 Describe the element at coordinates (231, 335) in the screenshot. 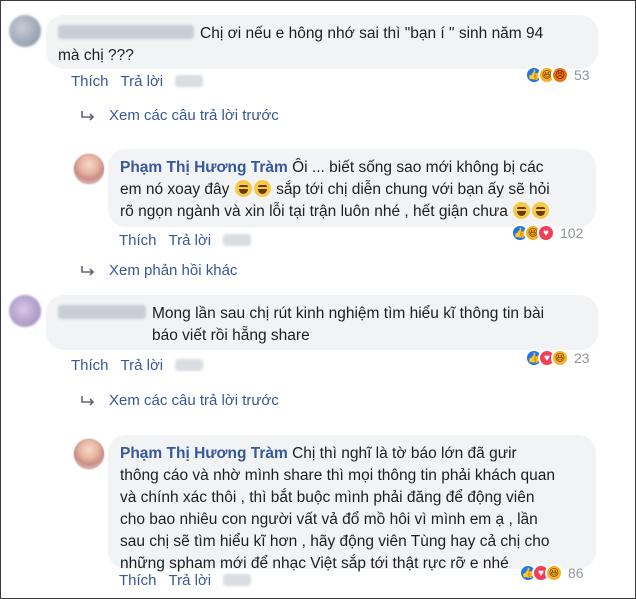

I see `comment-text-line: báo viết rồi hẵng share` at that location.